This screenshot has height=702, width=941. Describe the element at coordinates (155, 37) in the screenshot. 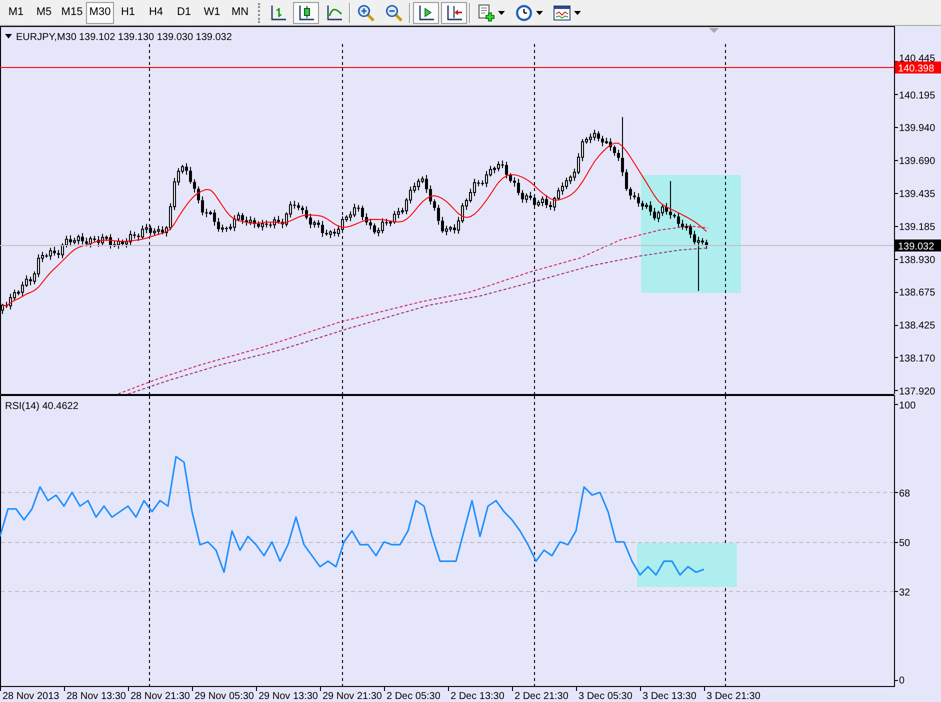

I see `ohlc-values: 139.102 139.130 139.030 139.032` at that location.